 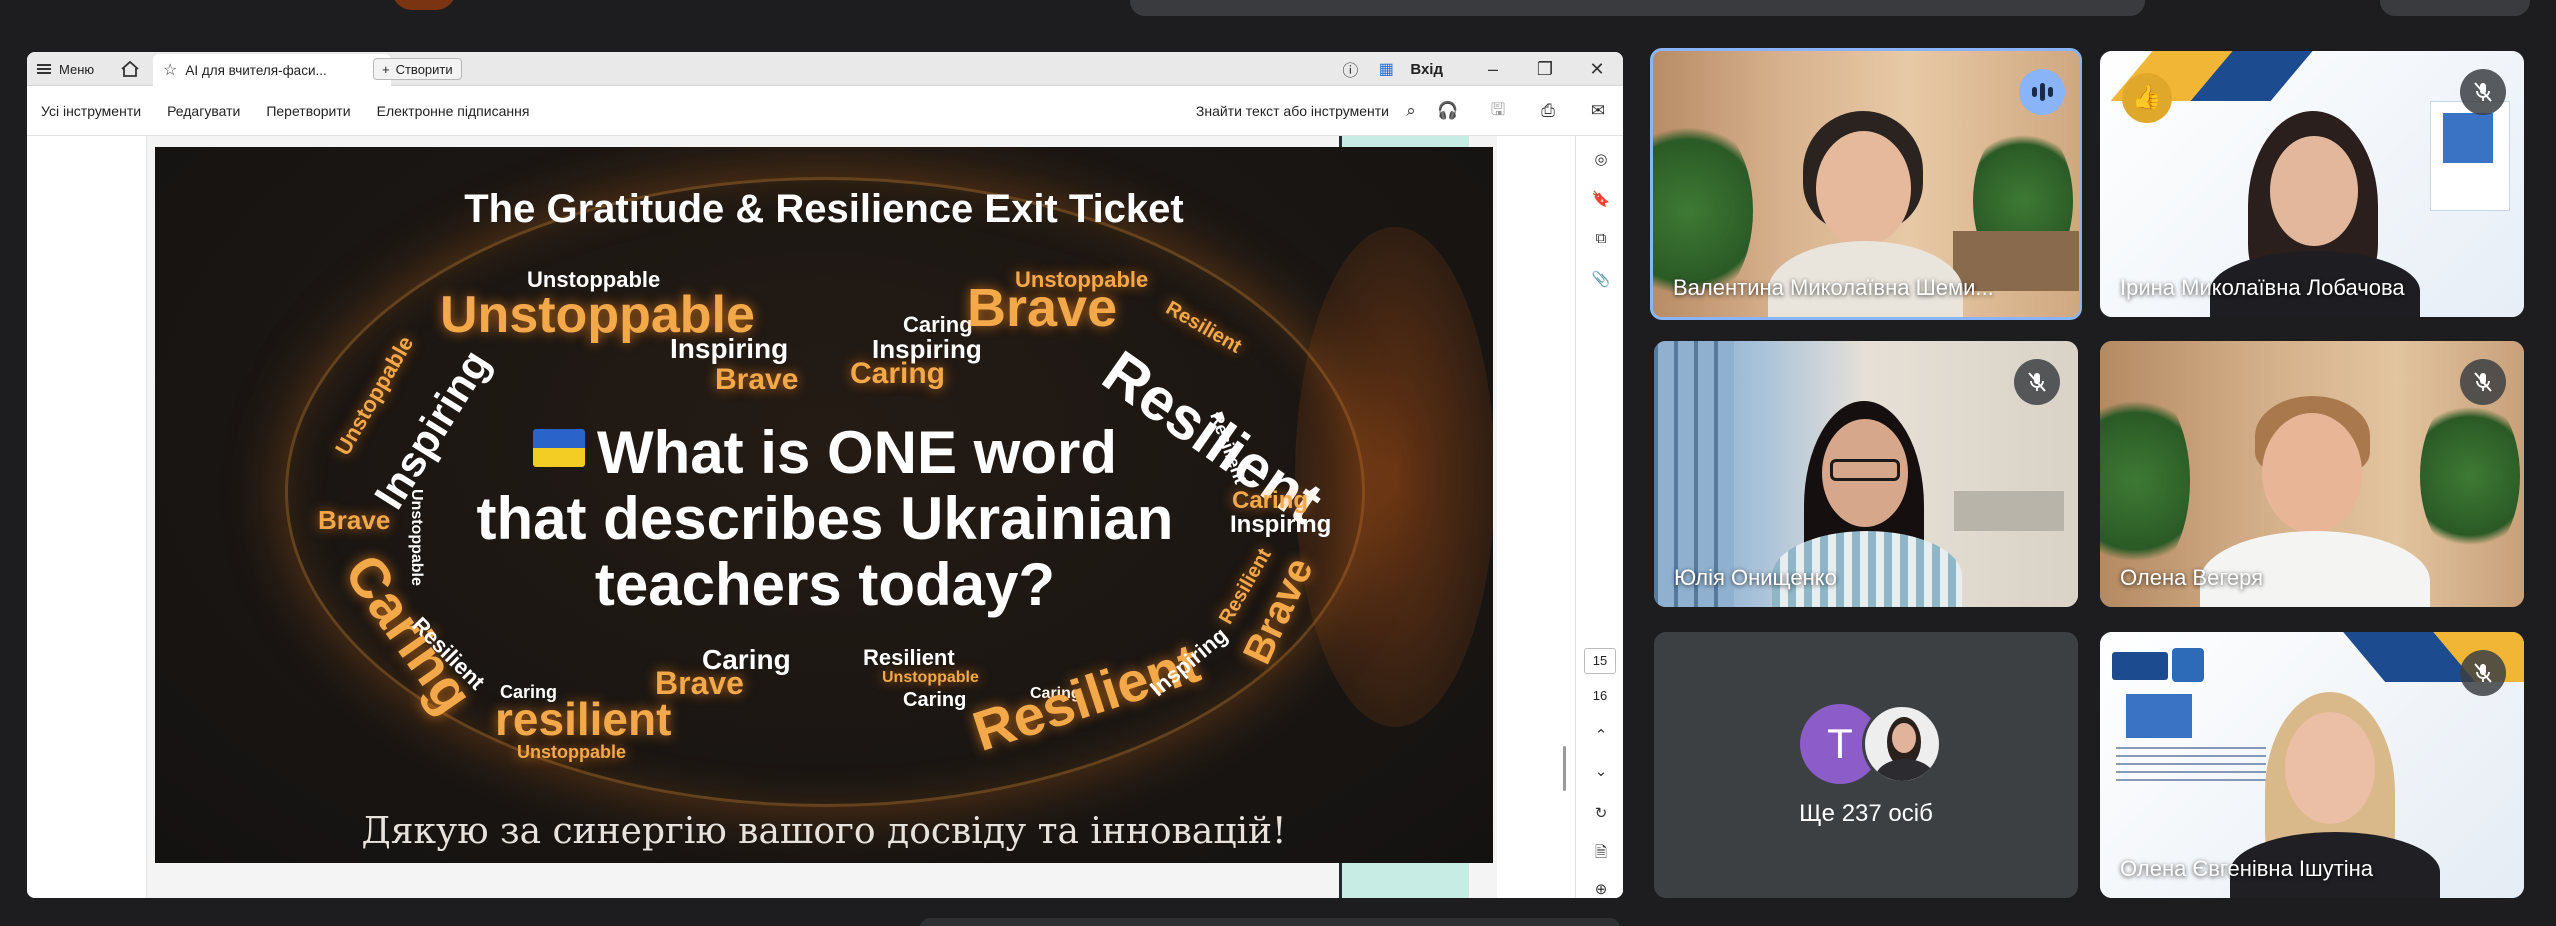 I want to click on current-page-field: 15, so click(x=1600, y=661).